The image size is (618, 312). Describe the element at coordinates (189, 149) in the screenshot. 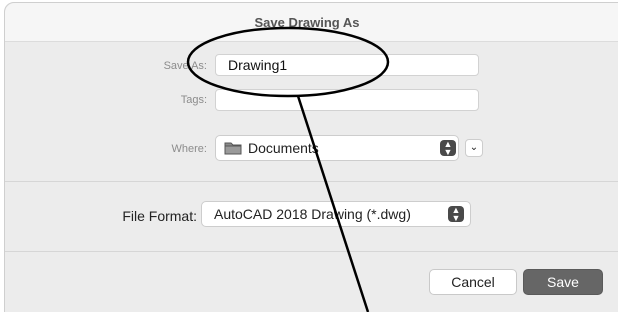

I see `where-label: Where:` at that location.